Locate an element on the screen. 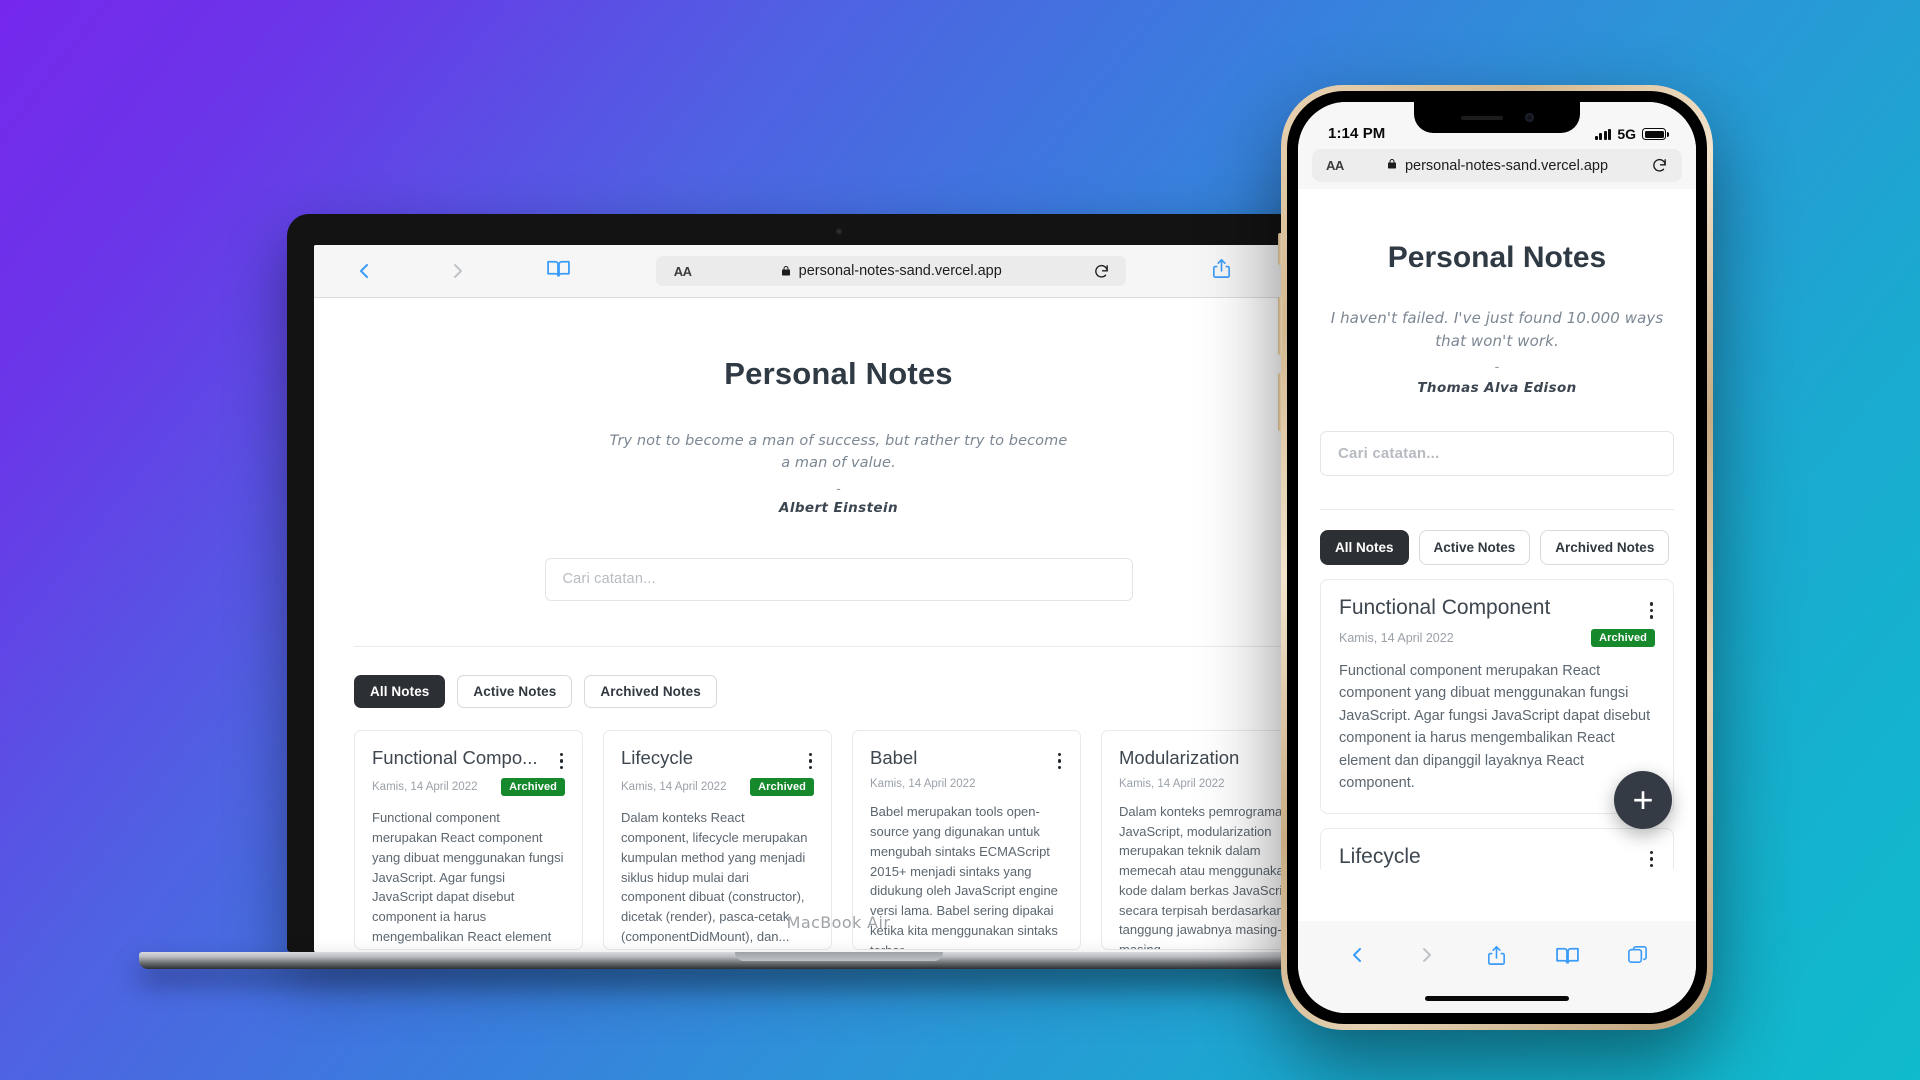  url-group: personal-notes-sand.vercel.app is located at coordinates (1497, 166).